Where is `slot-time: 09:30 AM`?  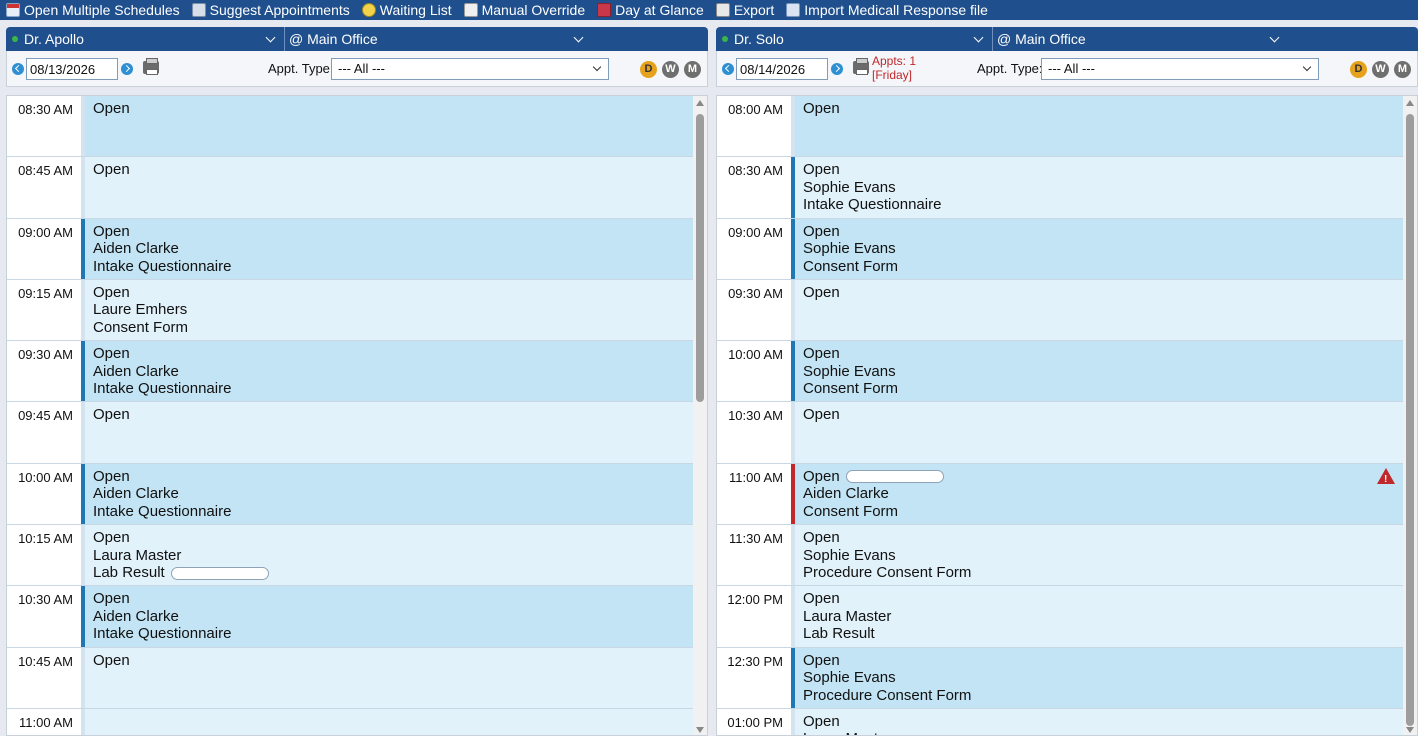
slot-time: 09:30 AM is located at coordinates (754, 310).